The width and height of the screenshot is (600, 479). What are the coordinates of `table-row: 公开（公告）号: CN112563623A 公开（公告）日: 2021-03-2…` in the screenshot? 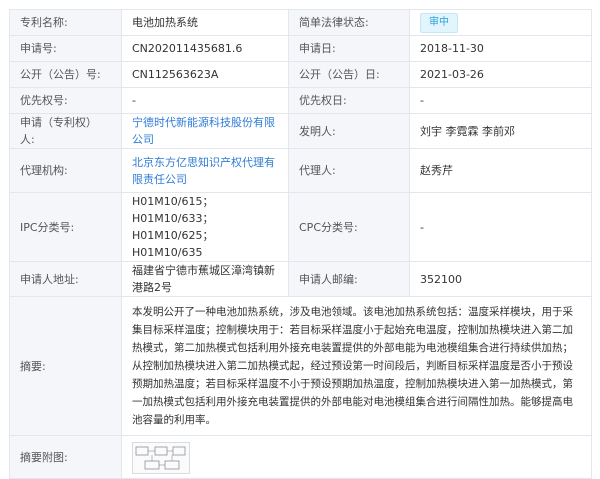 It's located at (300, 74).